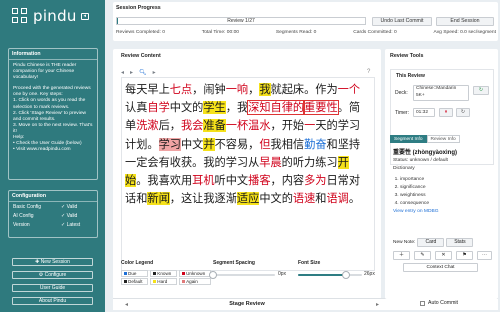  What do you see at coordinates (122, 72) in the screenshot?
I see `prev-segment-icon: ◂` at bounding box center [122, 72].